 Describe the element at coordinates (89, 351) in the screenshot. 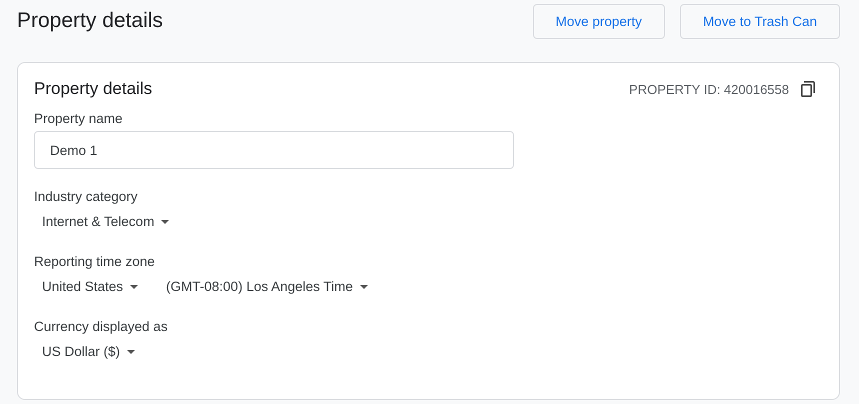

I see `dropdown: US Dollar ($)` at that location.